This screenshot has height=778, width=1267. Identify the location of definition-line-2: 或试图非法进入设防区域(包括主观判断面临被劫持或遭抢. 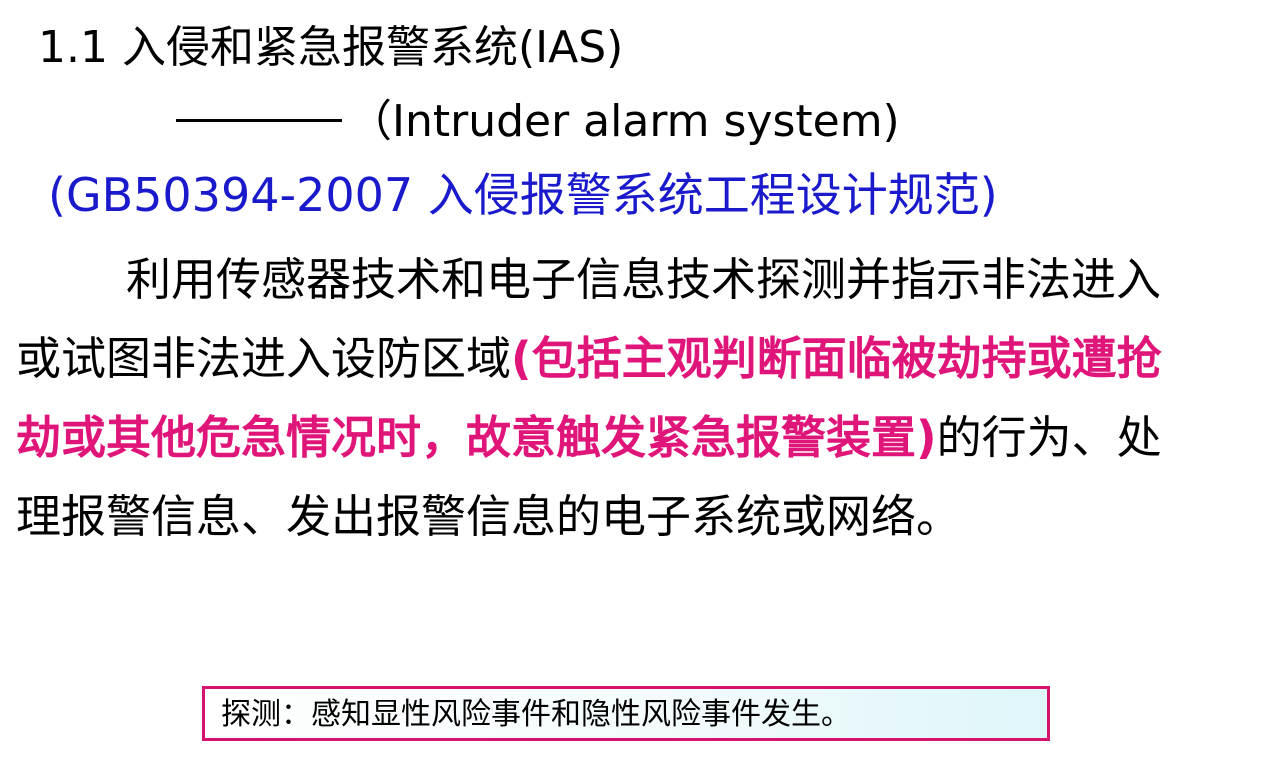
(631, 368).